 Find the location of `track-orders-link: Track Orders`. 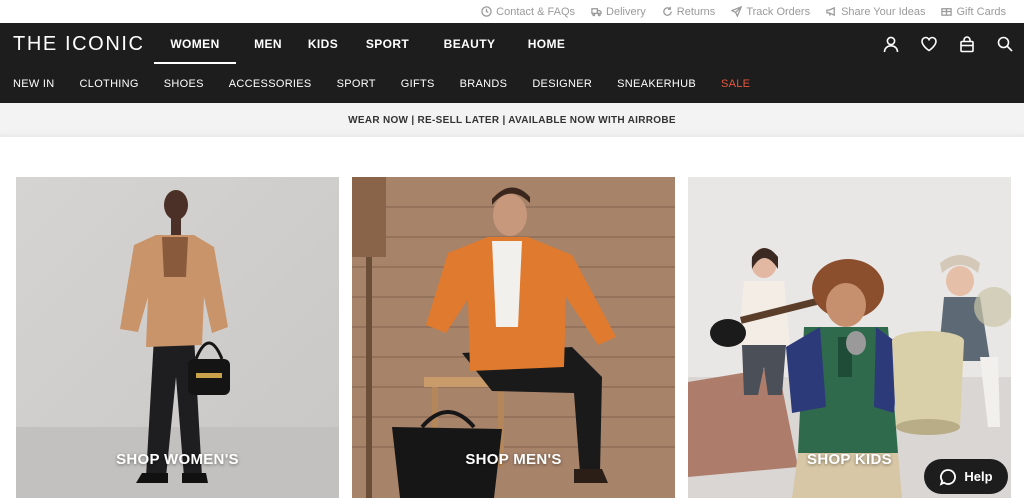

track-orders-link: Track Orders is located at coordinates (770, 12).